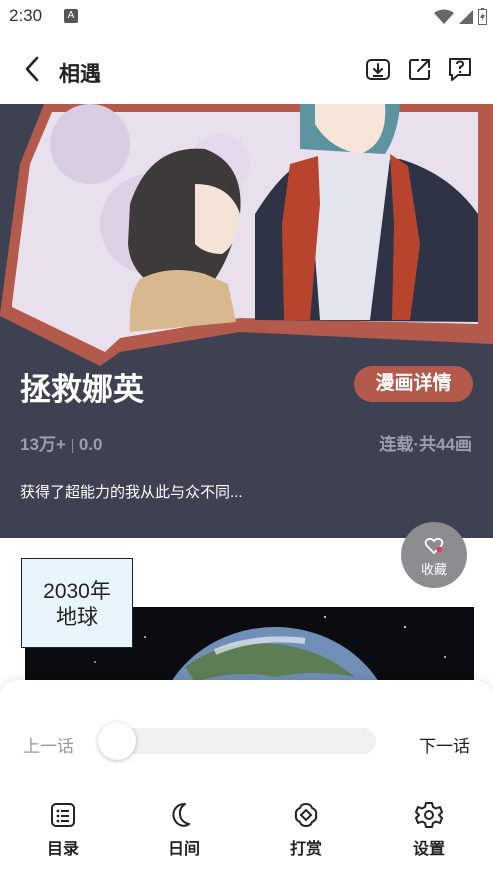  What do you see at coordinates (420, 69) in the screenshot?
I see `share-icon` at bounding box center [420, 69].